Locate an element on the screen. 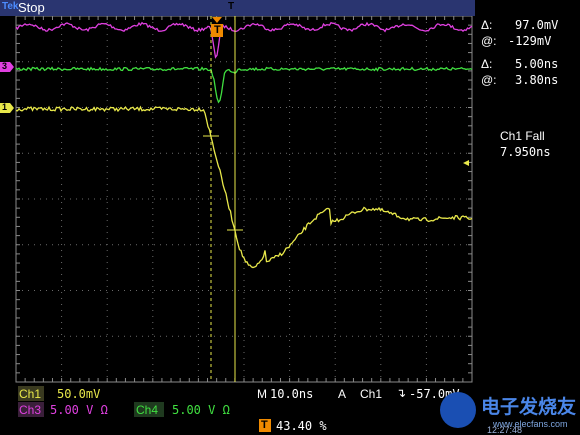 Image resolution: width=580 pixels, height=435 pixels. ch3-label: Ch3 is located at coordinates (30, 410).